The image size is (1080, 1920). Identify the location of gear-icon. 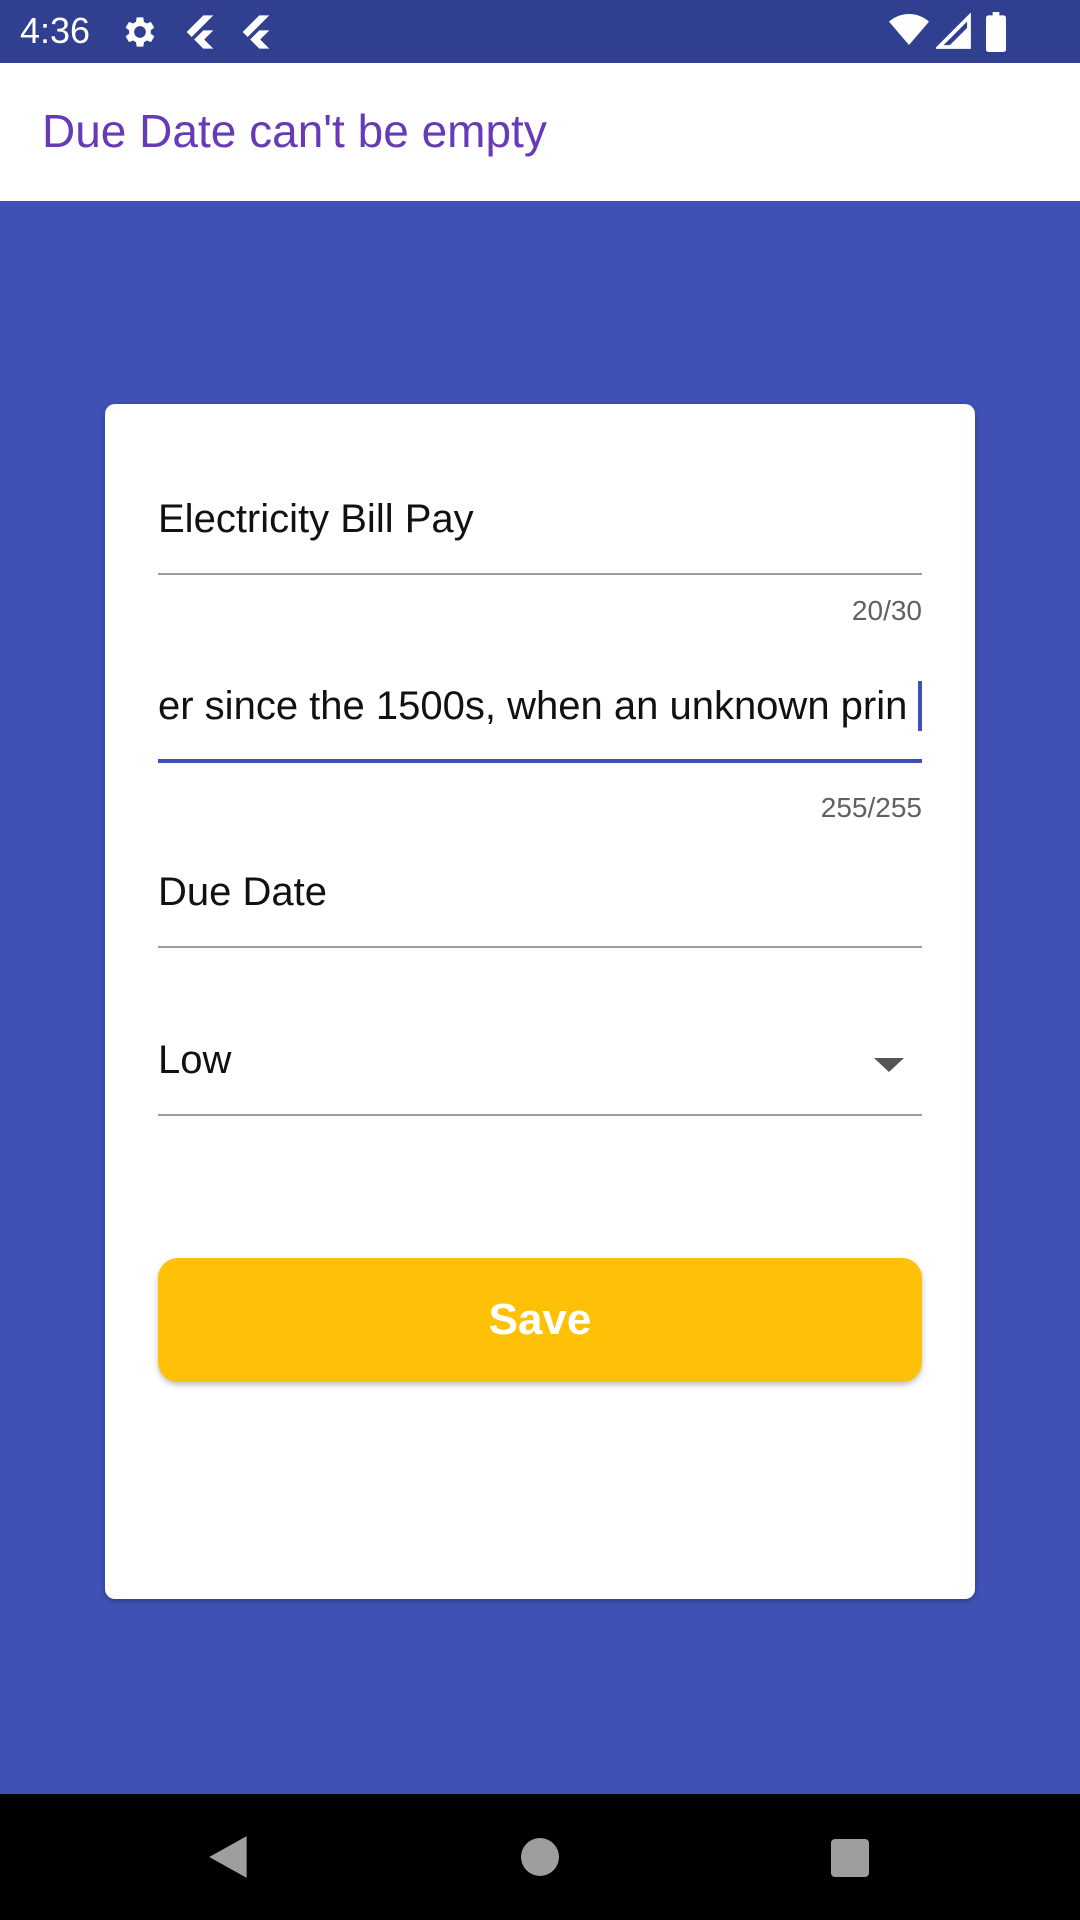
(140, 32).